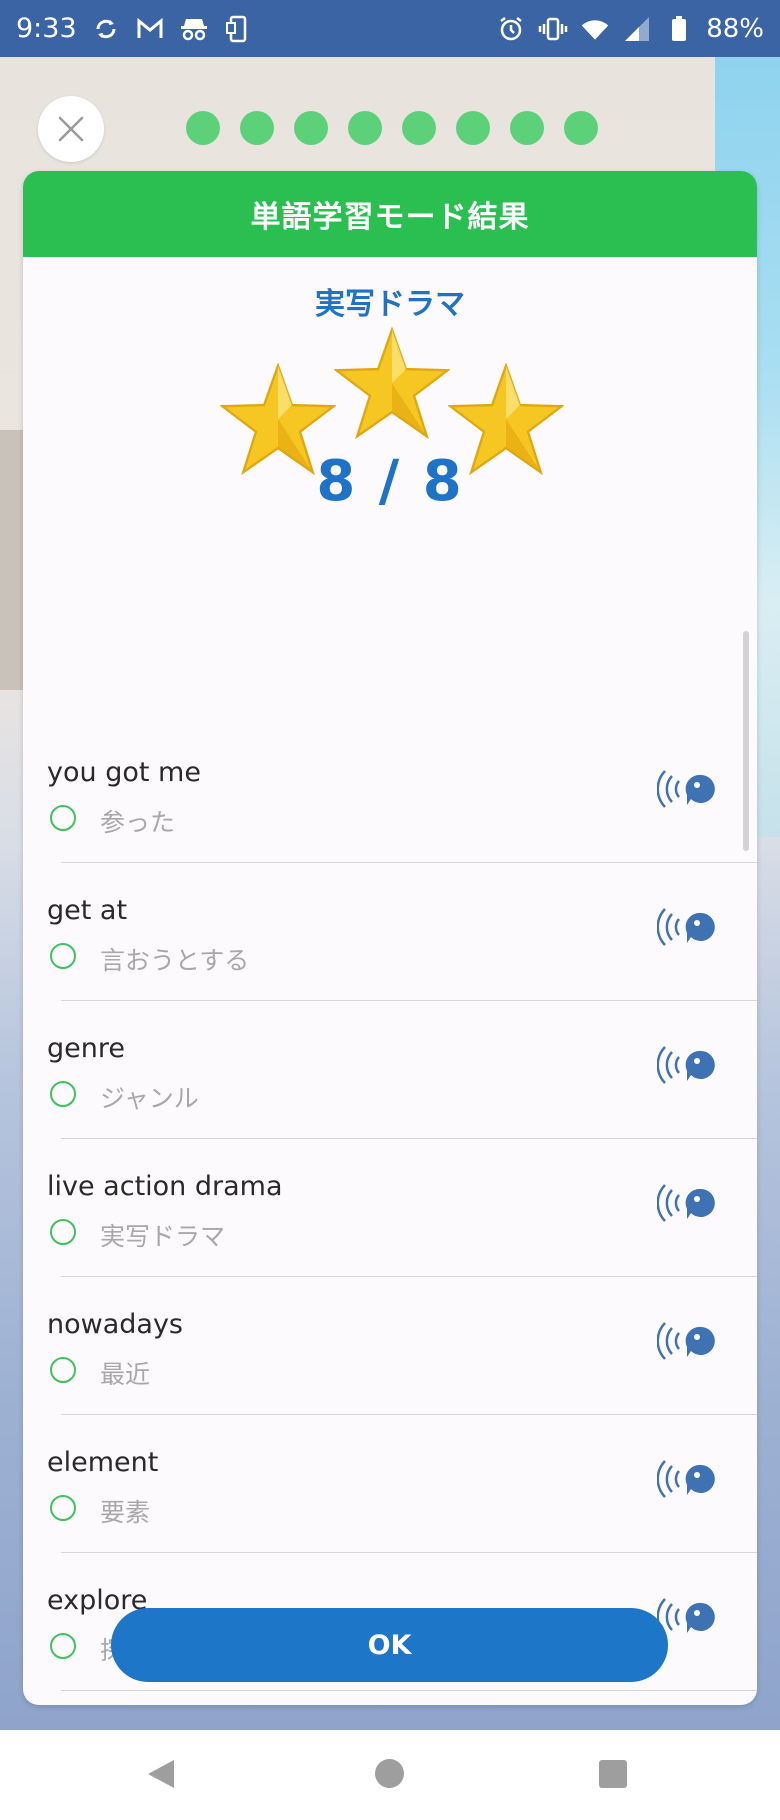 This screenshot has height=1820, width=780. Describe the element at coordinates (125, 1374) in the screenshot. I see `meaning-text: 最近` at that location.